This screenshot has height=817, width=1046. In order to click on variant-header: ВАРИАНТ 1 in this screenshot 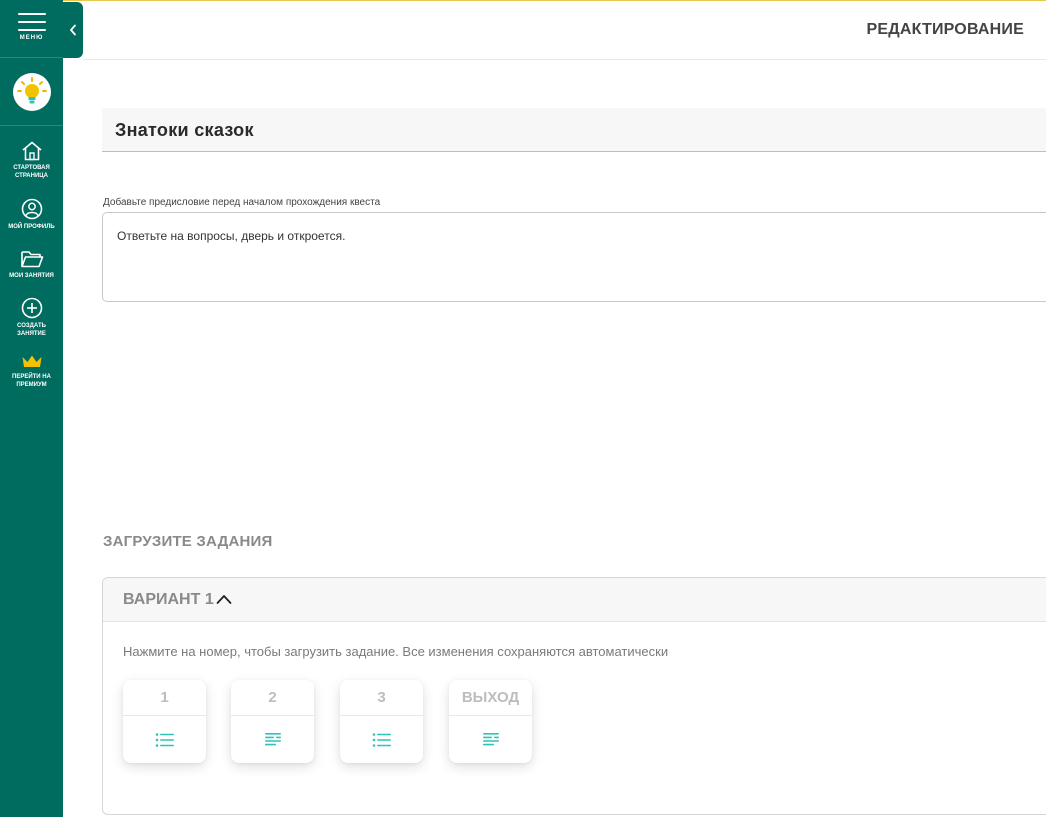, I will do `click(574, 600)`.